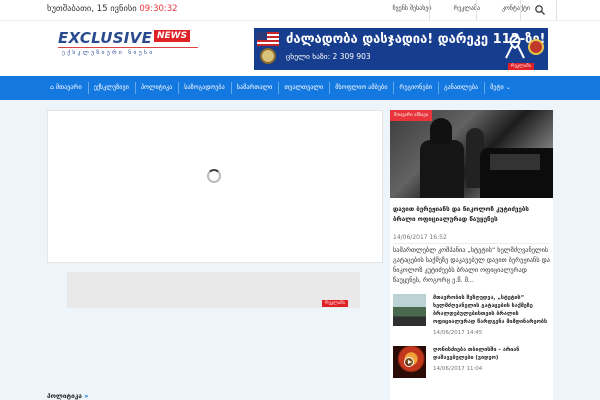 This screenshot has width=600, height=400. Describe the element at coordinates (86, 396) in the screenshot. I see `chevron-right-icon: »` at that location.